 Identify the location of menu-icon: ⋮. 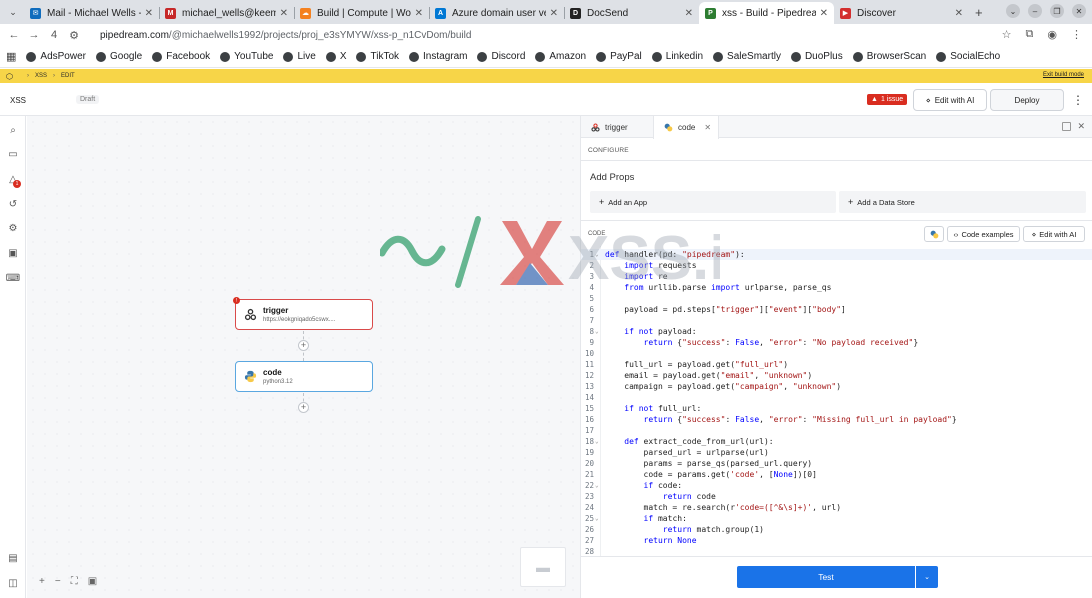
(1076, 34).